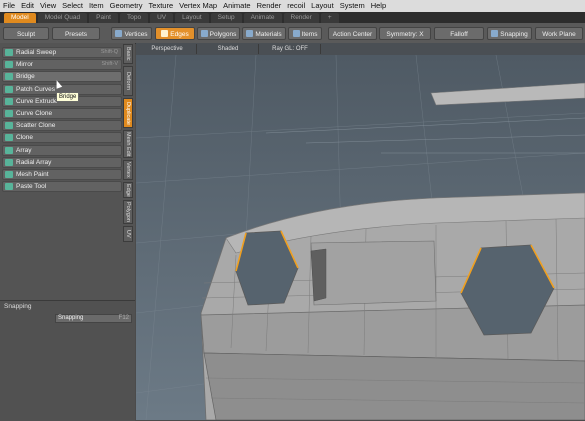 This screenshot has height=421, width=585. I want to click on items-mode-button: Items, so click(305, 33).